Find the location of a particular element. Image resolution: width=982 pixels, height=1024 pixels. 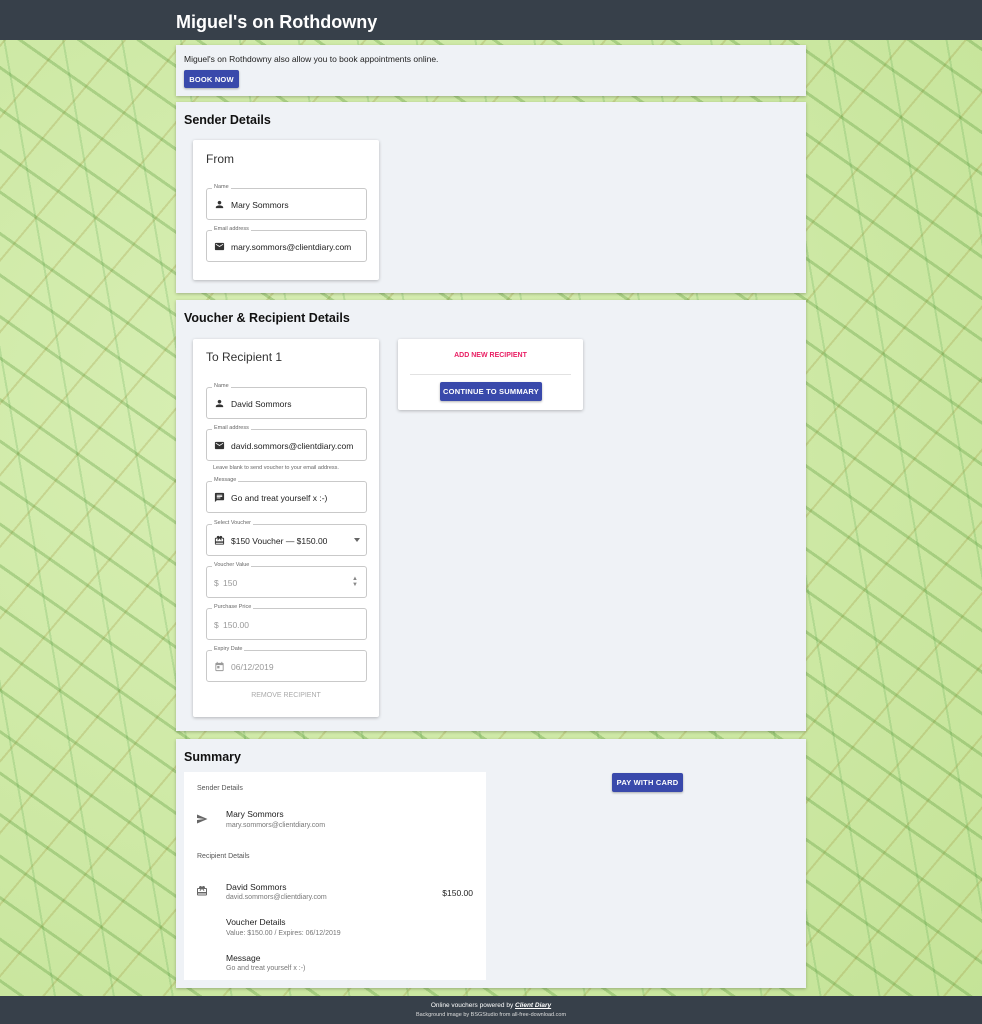

add-new-recipient-button: ADD NEW RECIPIENT is located at coordinates (490, 355).